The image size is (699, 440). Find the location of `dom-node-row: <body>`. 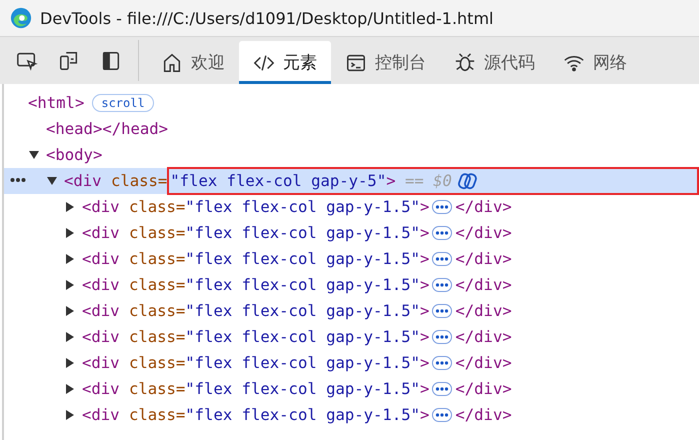

dom-node-row: <body> is located at coordinates (351, 155).